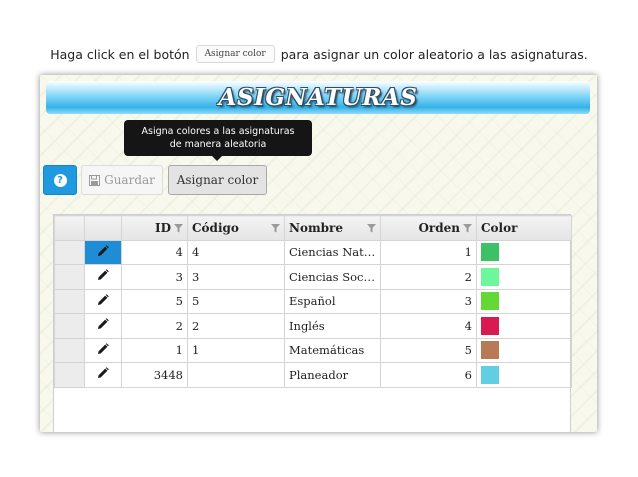  I want to click on column-header-color: Color, so click(524, 228).